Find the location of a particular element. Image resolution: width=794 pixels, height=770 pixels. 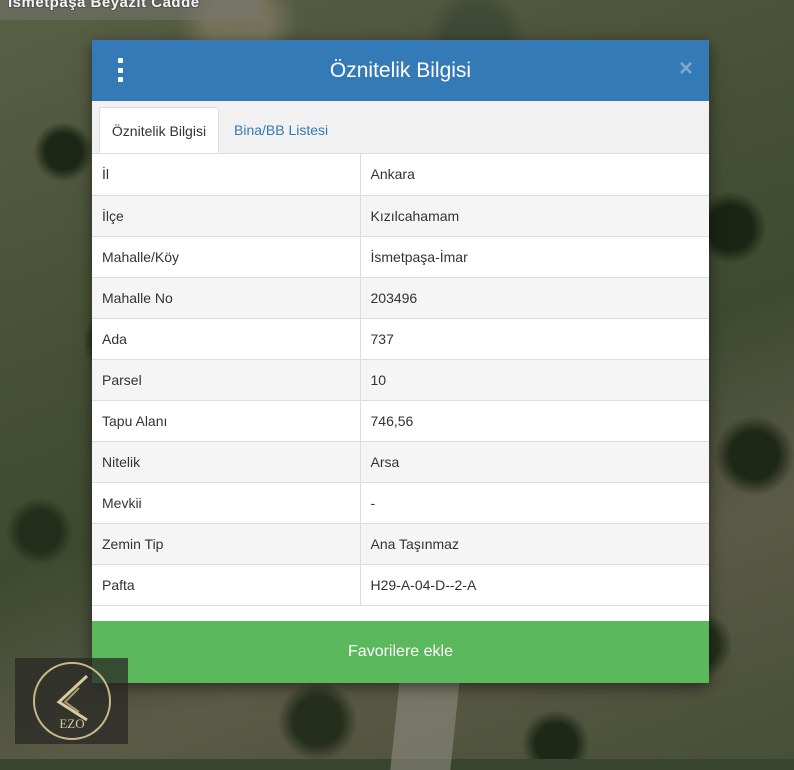

table-row: Mahalle/Köy İsmetpaşa-İmar is located at coordinates (400, 257).